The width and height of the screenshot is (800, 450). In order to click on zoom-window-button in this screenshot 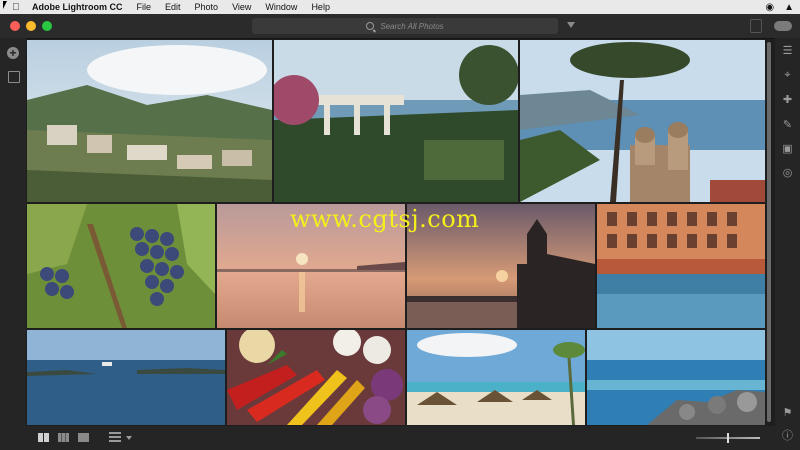, I will do `click(47, 26)`.